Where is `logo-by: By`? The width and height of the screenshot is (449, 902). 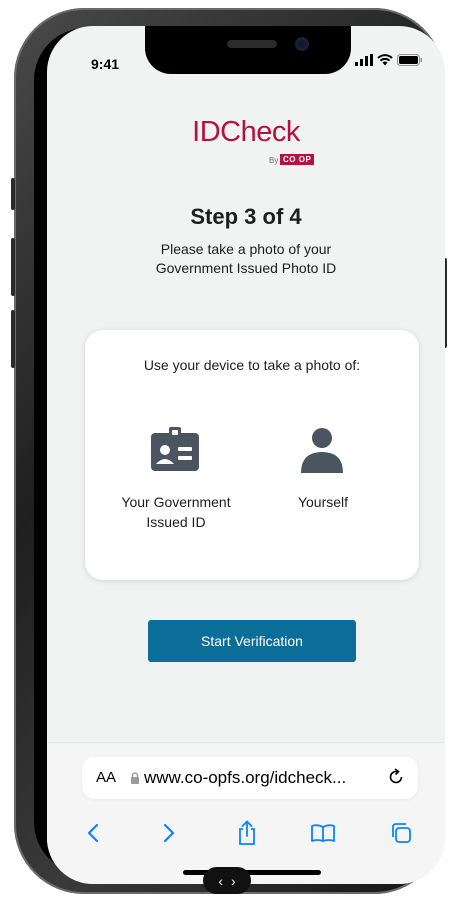
logo-by: By is located at coordinates (274, 160).